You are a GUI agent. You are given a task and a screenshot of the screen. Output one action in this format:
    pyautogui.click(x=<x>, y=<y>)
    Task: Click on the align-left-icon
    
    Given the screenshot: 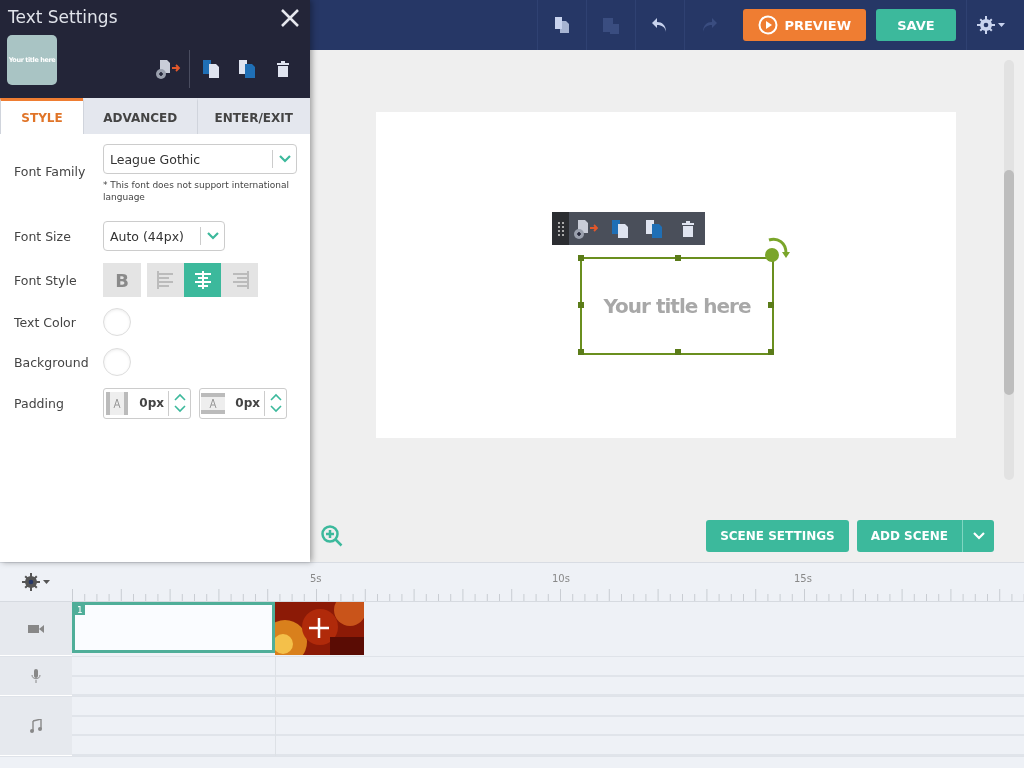 What is the action you would take?
    pyautogui.click(x=165, y=280)
    